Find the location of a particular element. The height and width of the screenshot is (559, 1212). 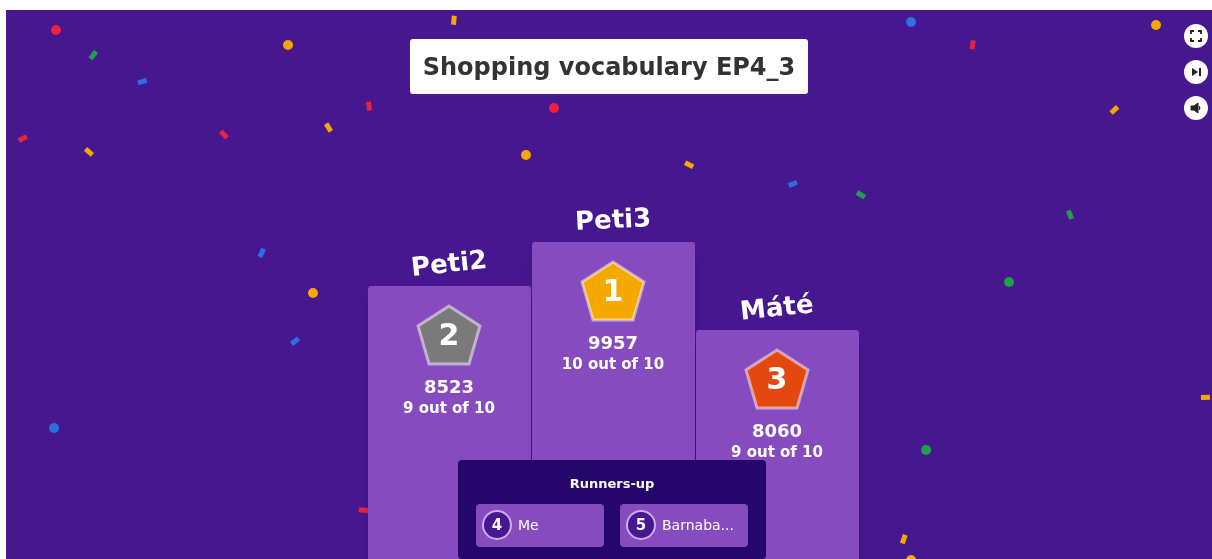

quiz-title: Shopping vocabulary EP4_3 is located at coordinates (609, 66).